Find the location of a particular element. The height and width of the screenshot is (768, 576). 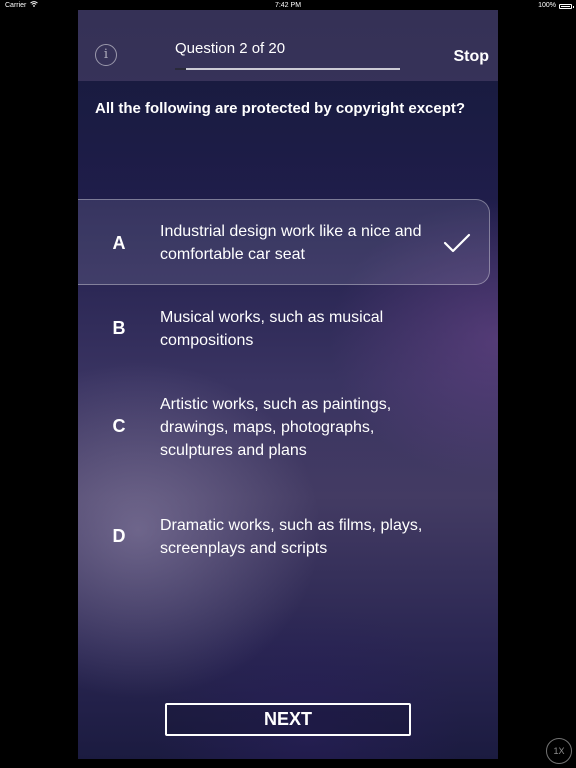

stop-button: Stop is located at coordinates (471, 57).